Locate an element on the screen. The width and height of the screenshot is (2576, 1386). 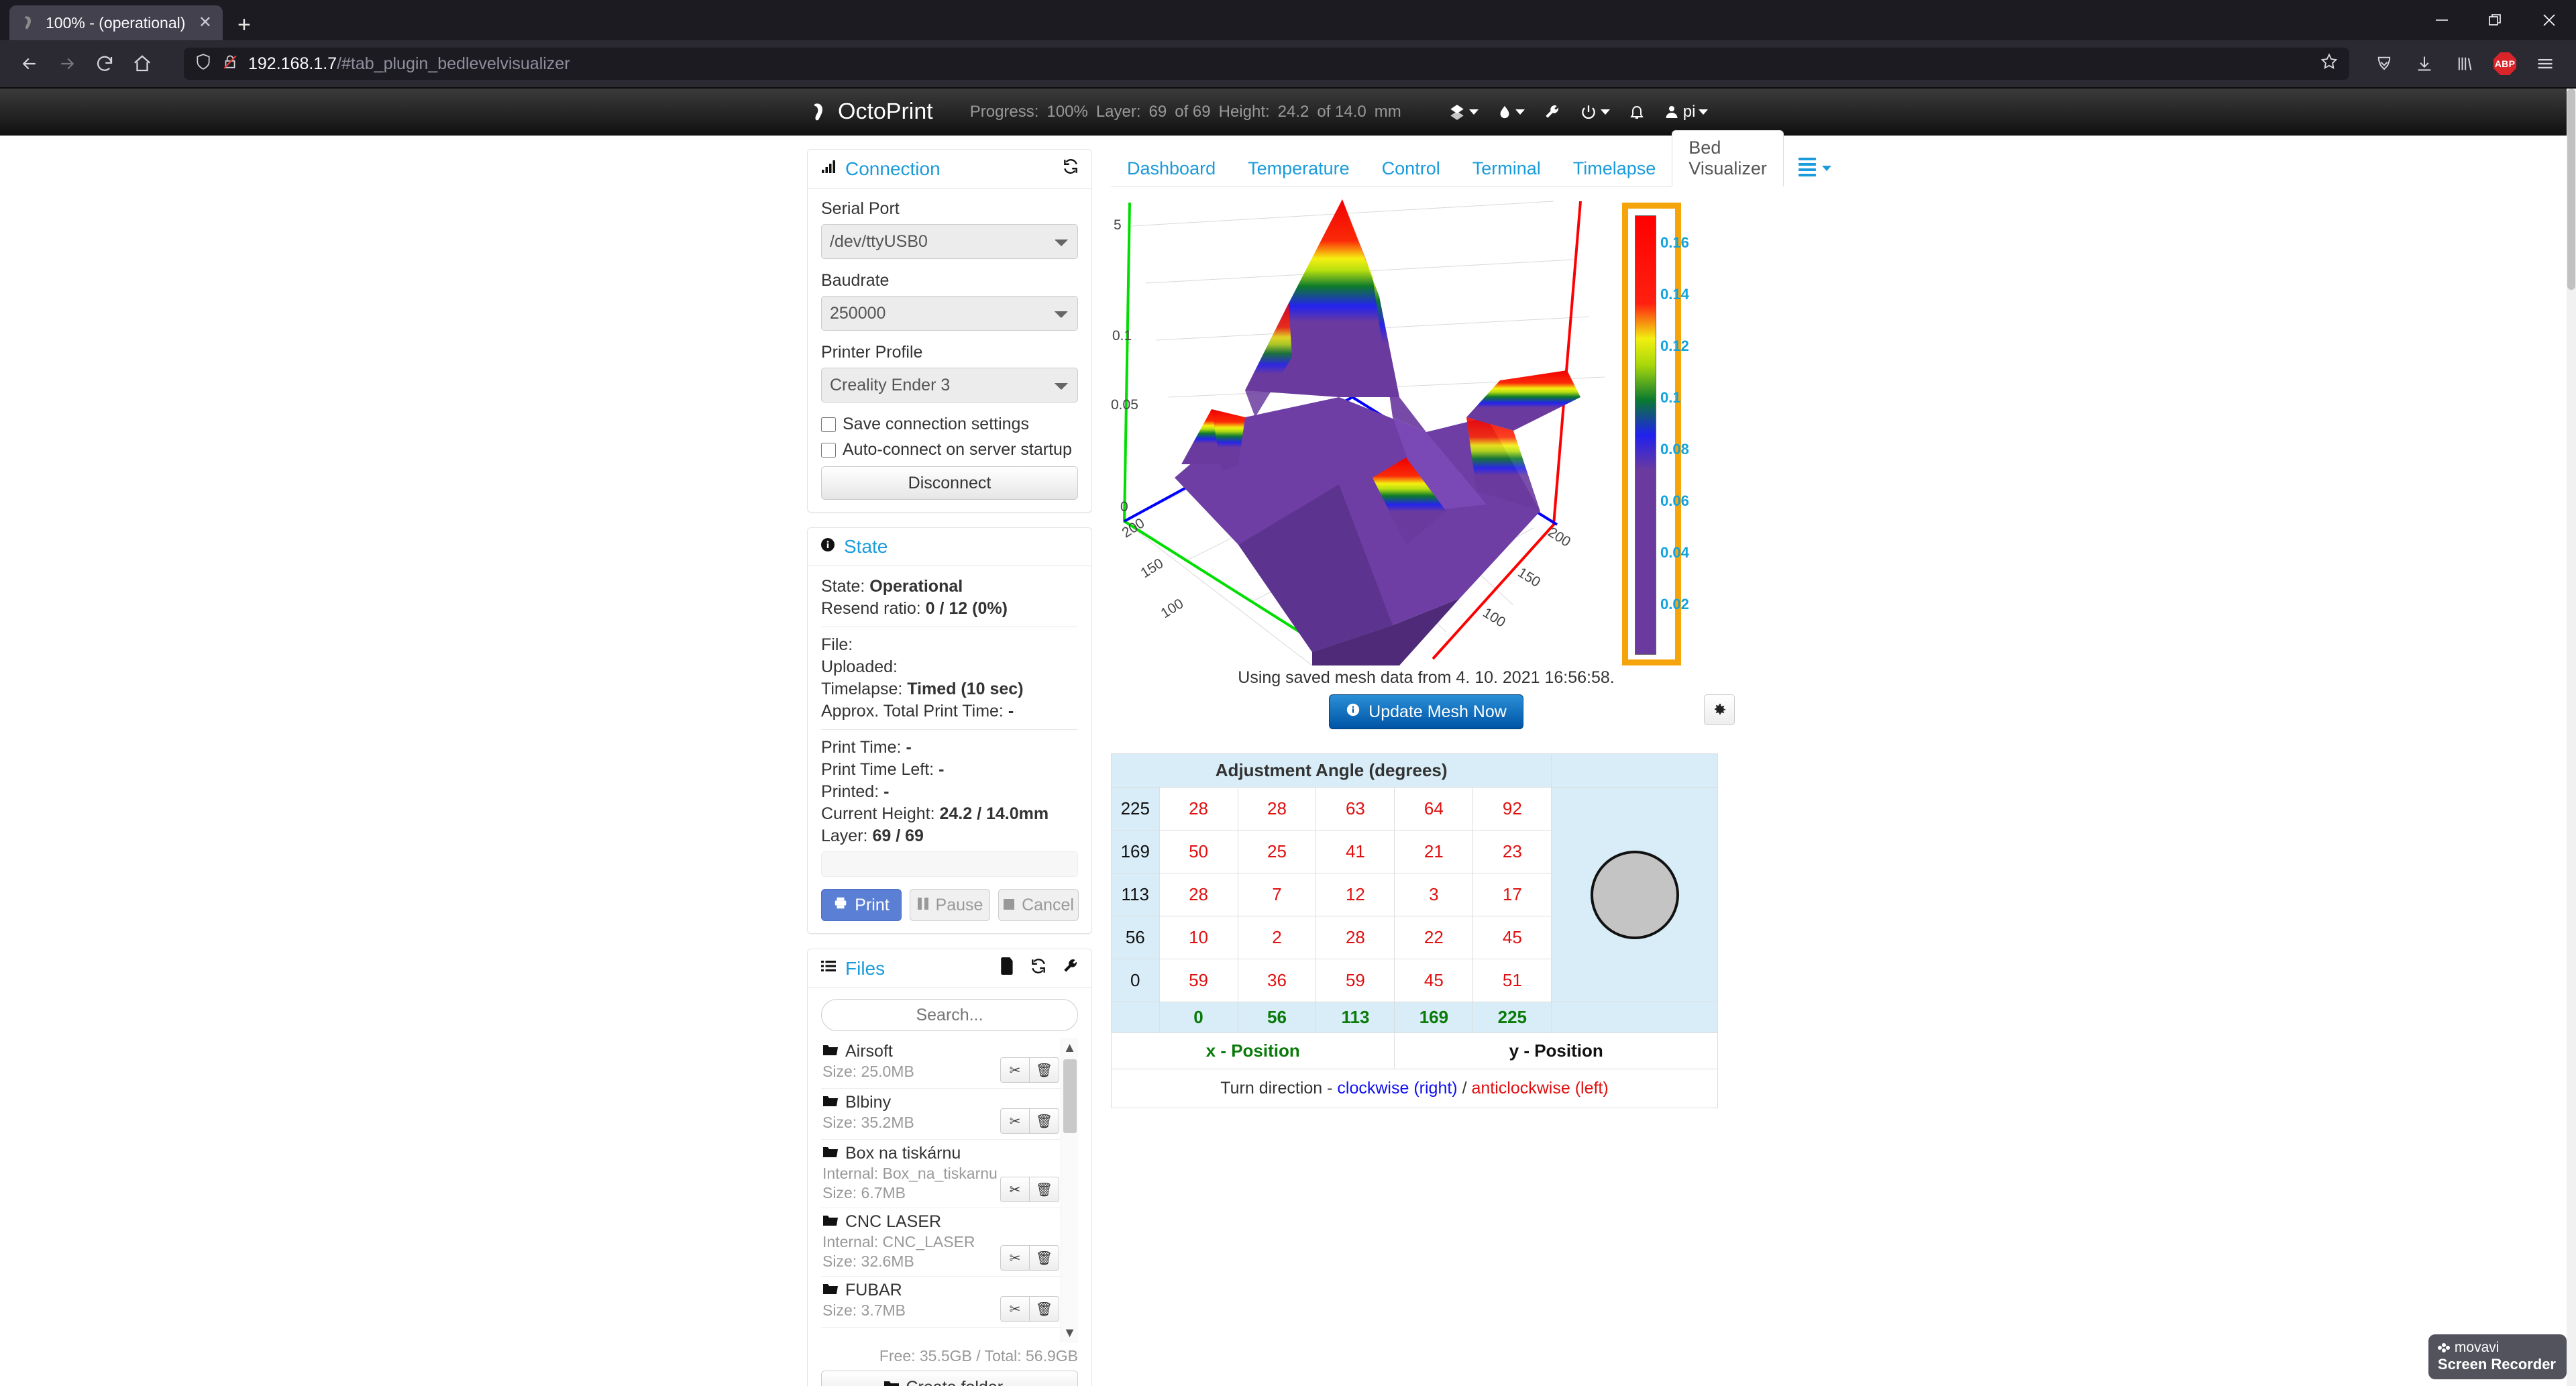
layer-label: Layer: is located at coordinates (1118, 111).